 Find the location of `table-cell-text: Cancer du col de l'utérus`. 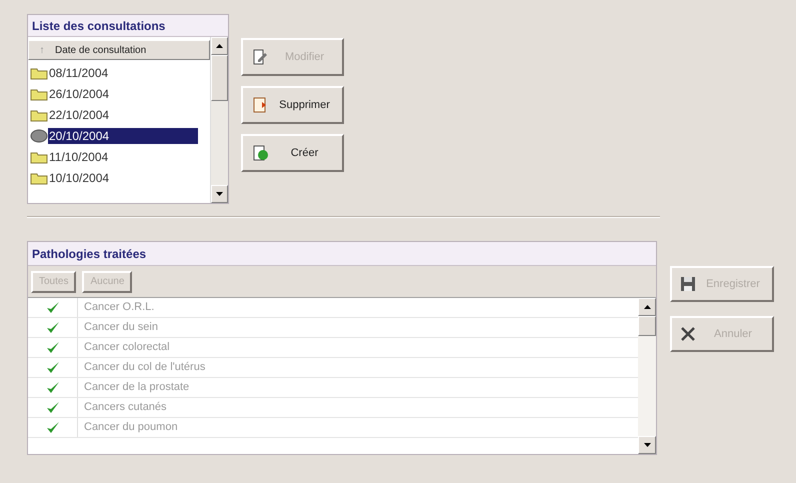

table-cell-text: Cancer du col de l'utérus is located at coordinates (144, 367).